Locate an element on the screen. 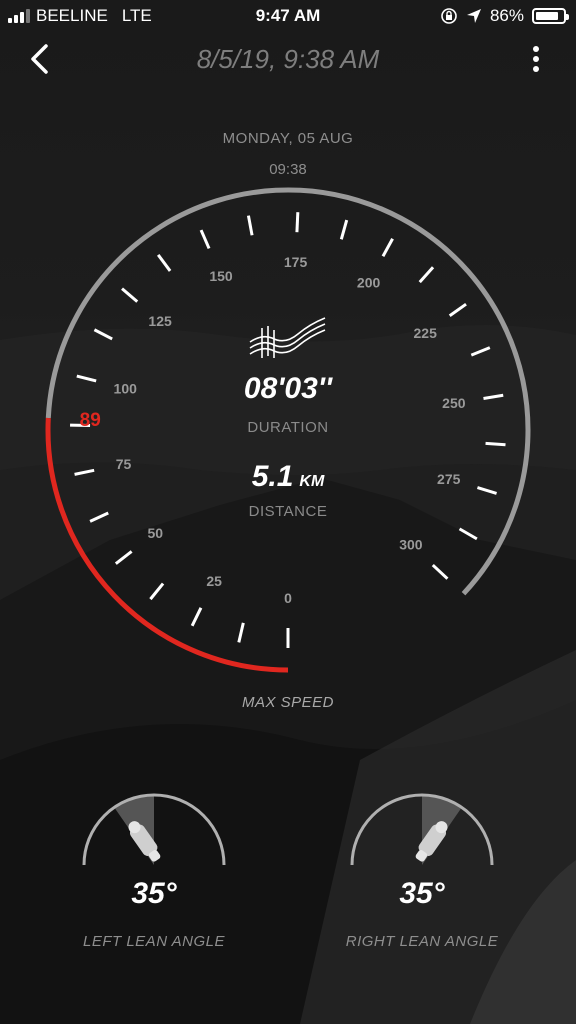 The image size is (576, 1024). right-lean-value: 35° is located at coordinates (422, 893).